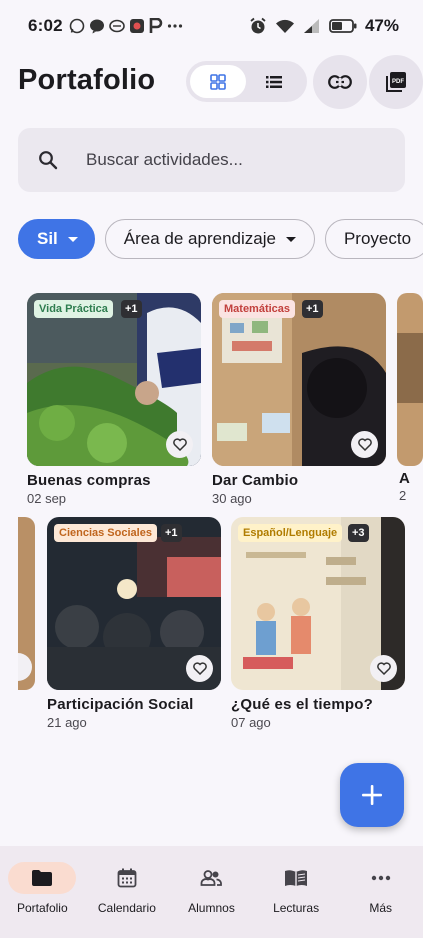 The image size is (423, 938). I want to click on pdf-icon: PDF, so click(396, 82).